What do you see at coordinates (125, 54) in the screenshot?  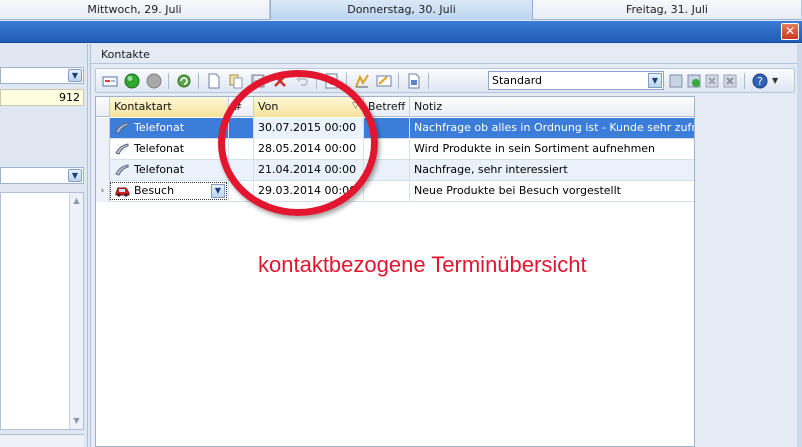 I see `panel-title: Kontakte` at bounding box center [125, 54].